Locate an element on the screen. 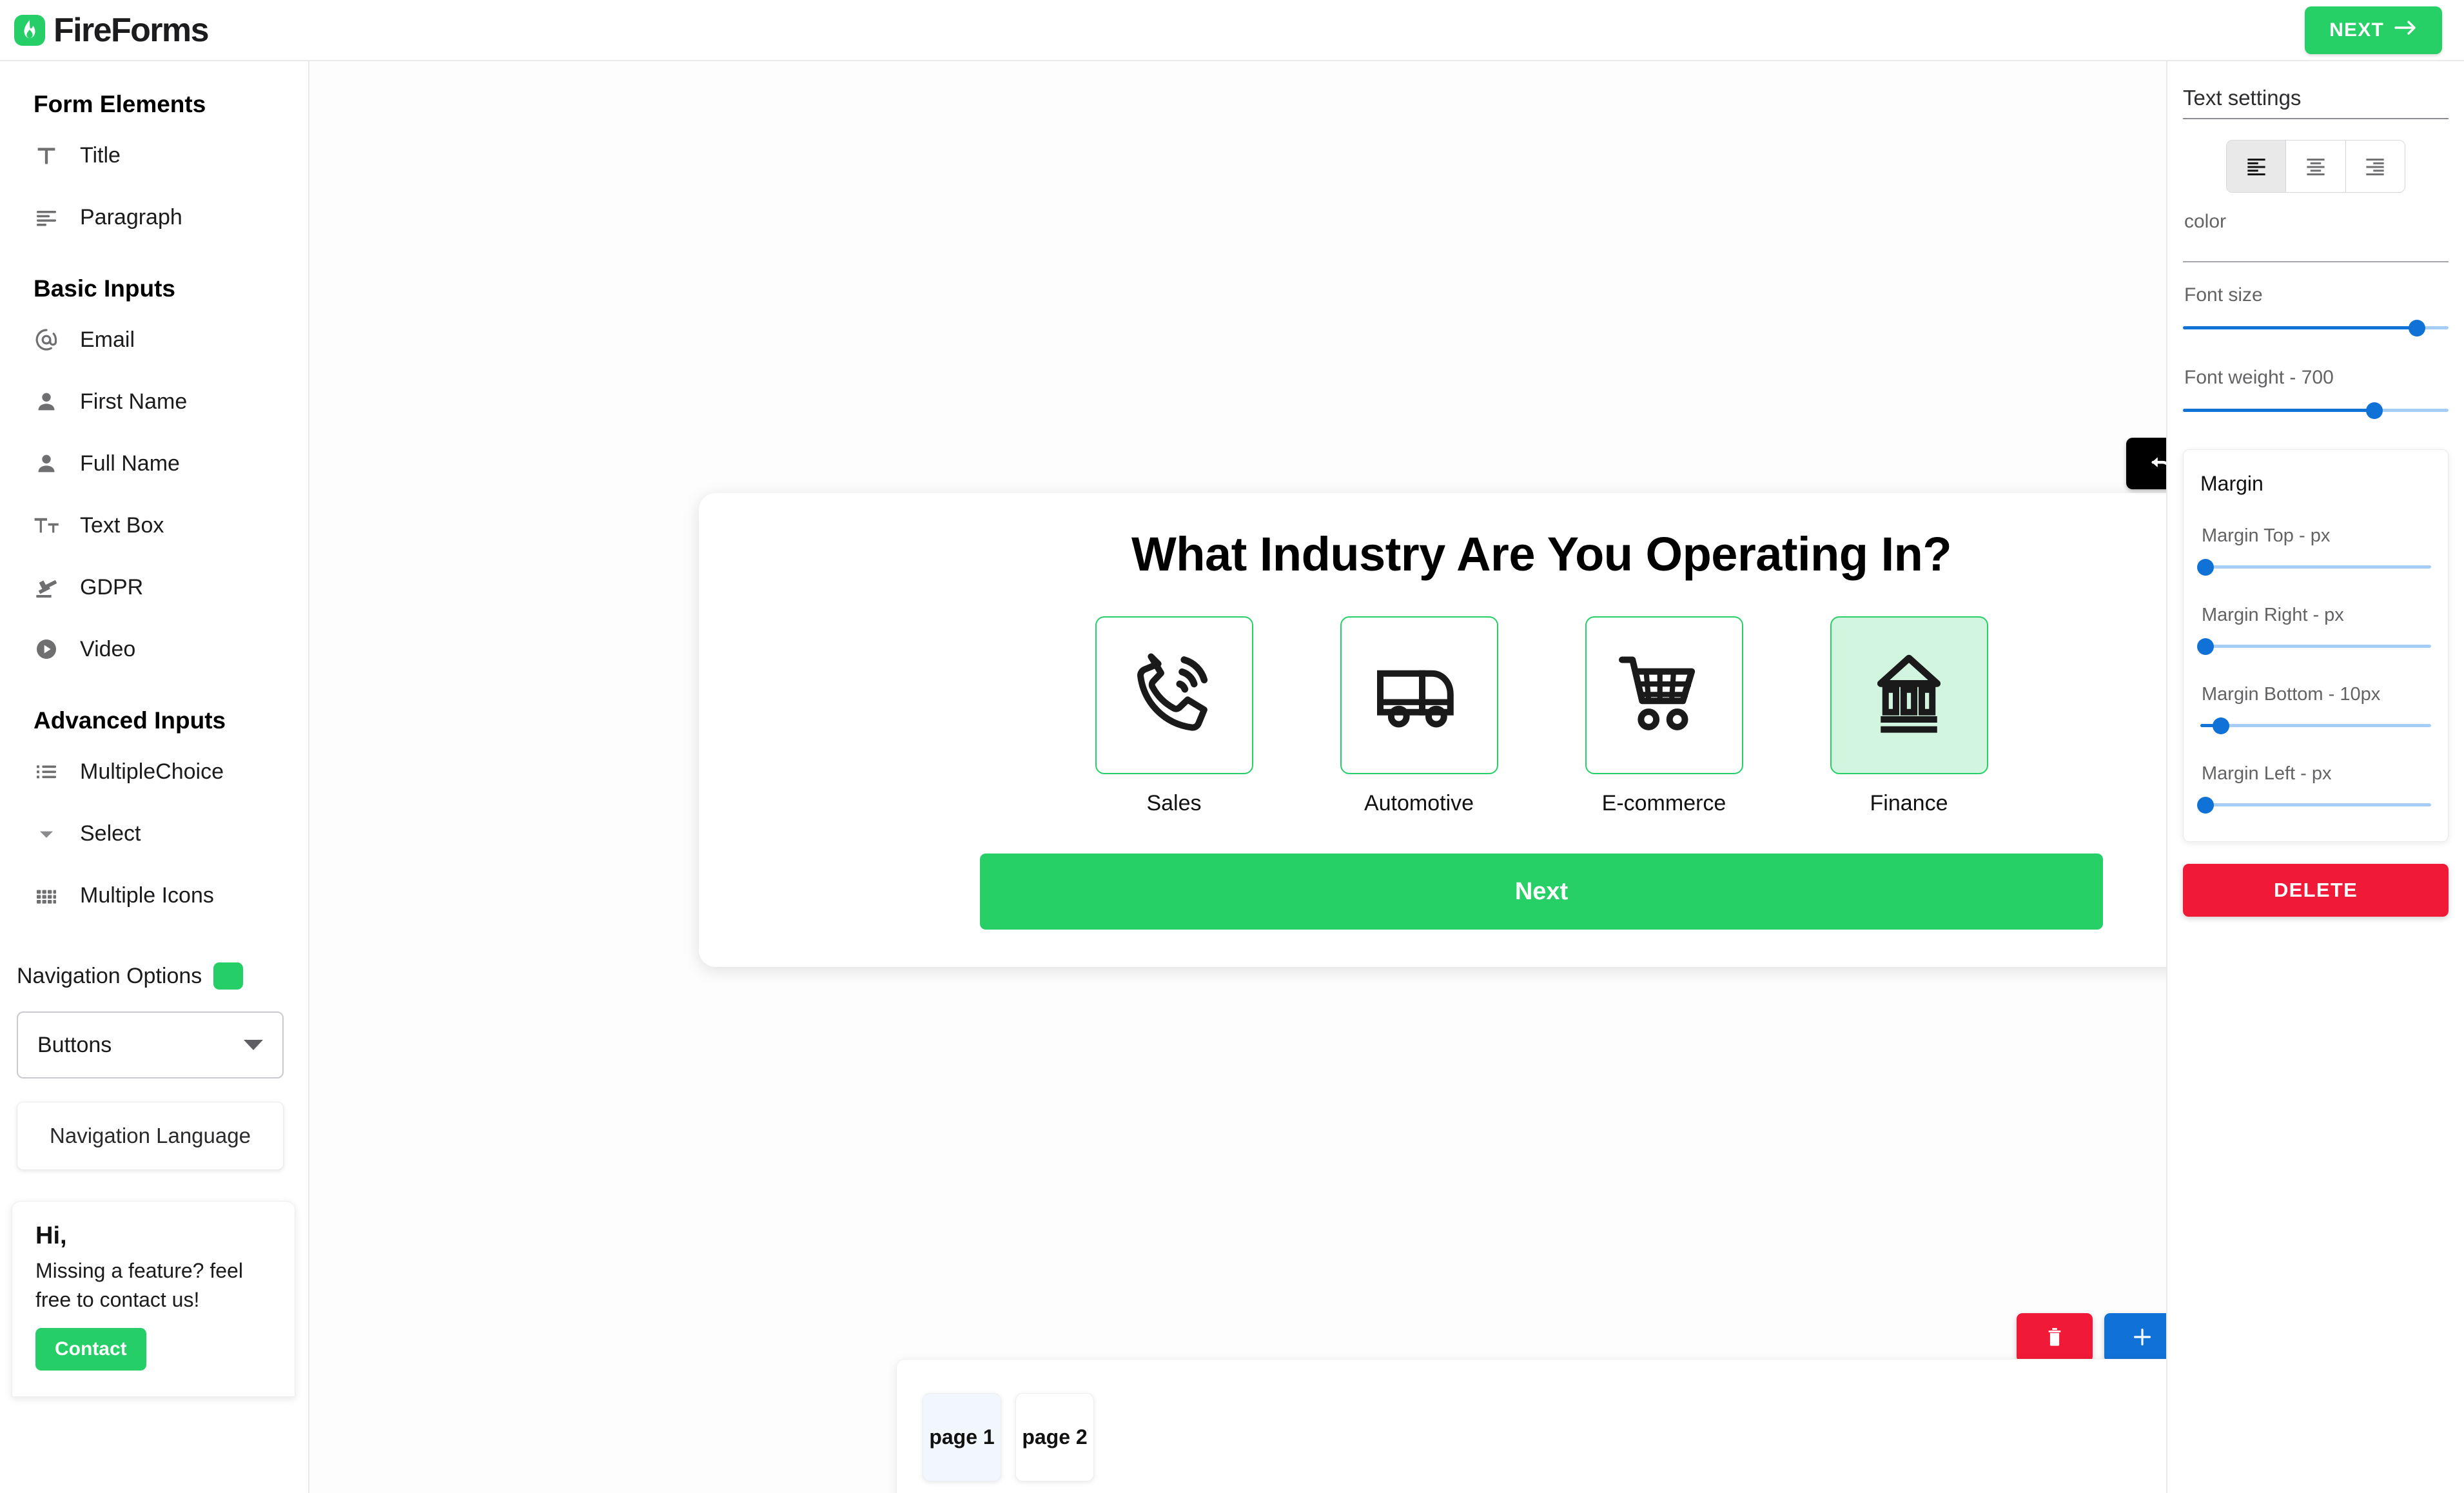 The image size is (2464, 1493). sidebar-item-label: First Name is located at coordinates (134, 401).